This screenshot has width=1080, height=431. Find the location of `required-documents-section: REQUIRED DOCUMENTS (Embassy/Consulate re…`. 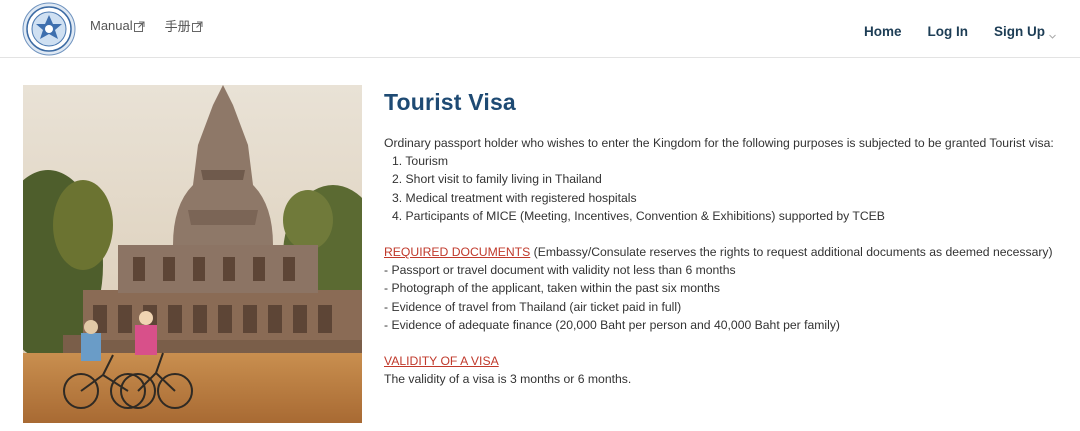

required-documents-section: REQUIRED DOCUMENTS (Embassy/Consulate re… is located at coordinates (729, 252).